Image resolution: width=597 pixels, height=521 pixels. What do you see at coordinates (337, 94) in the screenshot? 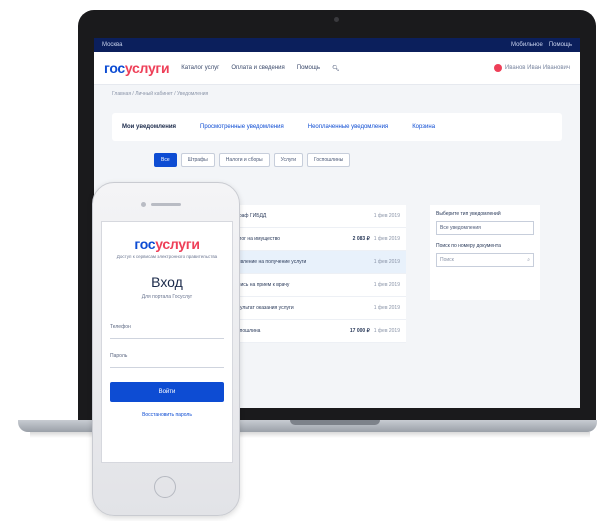
I see `breadcrumb: Главная / Личный кабинет / Уведомления` at bounding box center [337, 94].